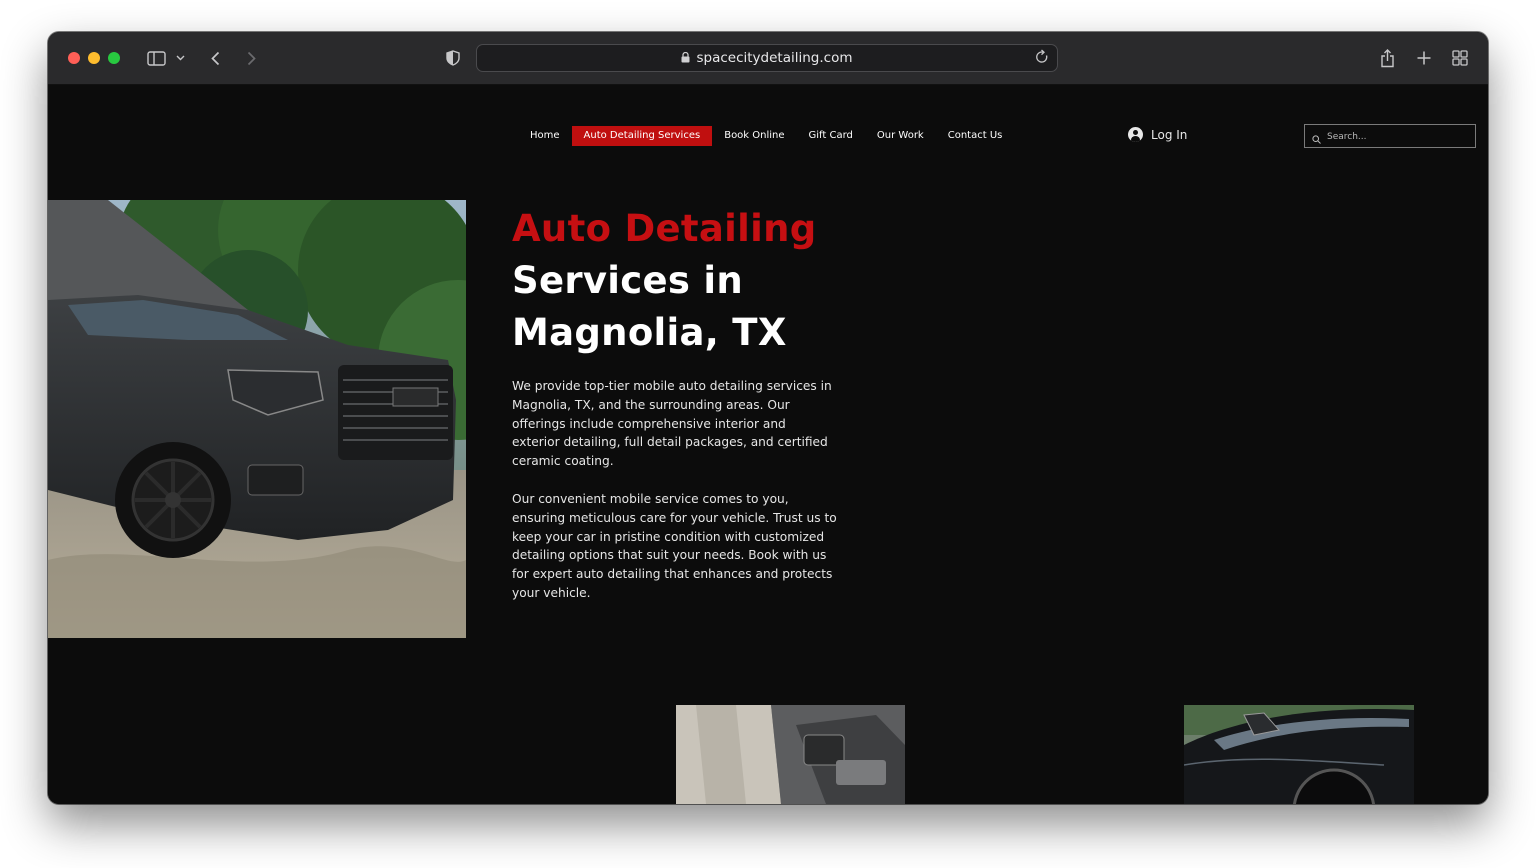 This screenshot has width=1536, height=868. I want to click on login-label: Log In, so click(1169, 134).